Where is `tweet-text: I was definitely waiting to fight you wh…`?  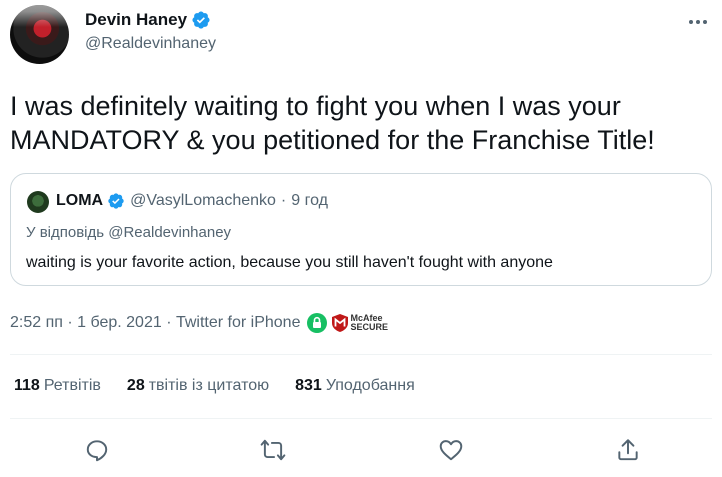
tweet-text: I was definitely waiting to fight you wh… is located at coordinates (360, 123).